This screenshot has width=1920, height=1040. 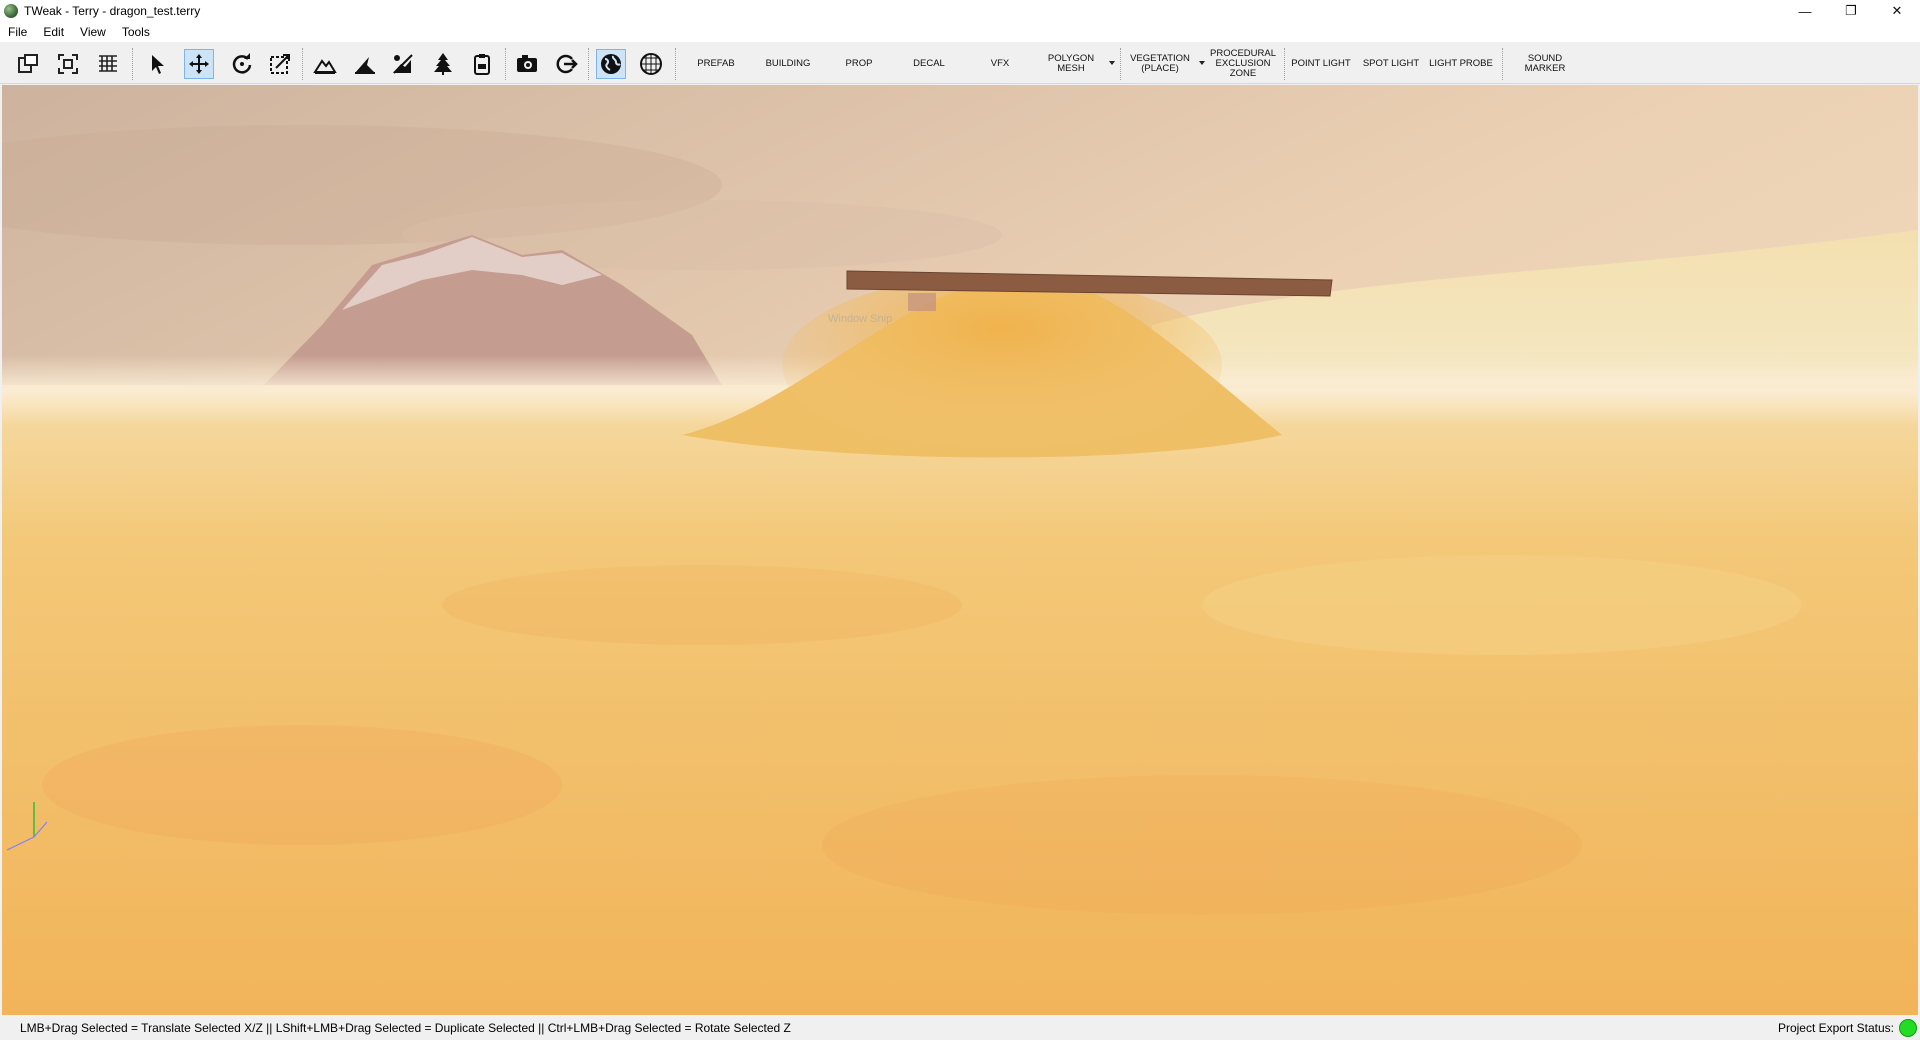 I want to click on vfx-button: VFX, so click(x=1000, y=64).